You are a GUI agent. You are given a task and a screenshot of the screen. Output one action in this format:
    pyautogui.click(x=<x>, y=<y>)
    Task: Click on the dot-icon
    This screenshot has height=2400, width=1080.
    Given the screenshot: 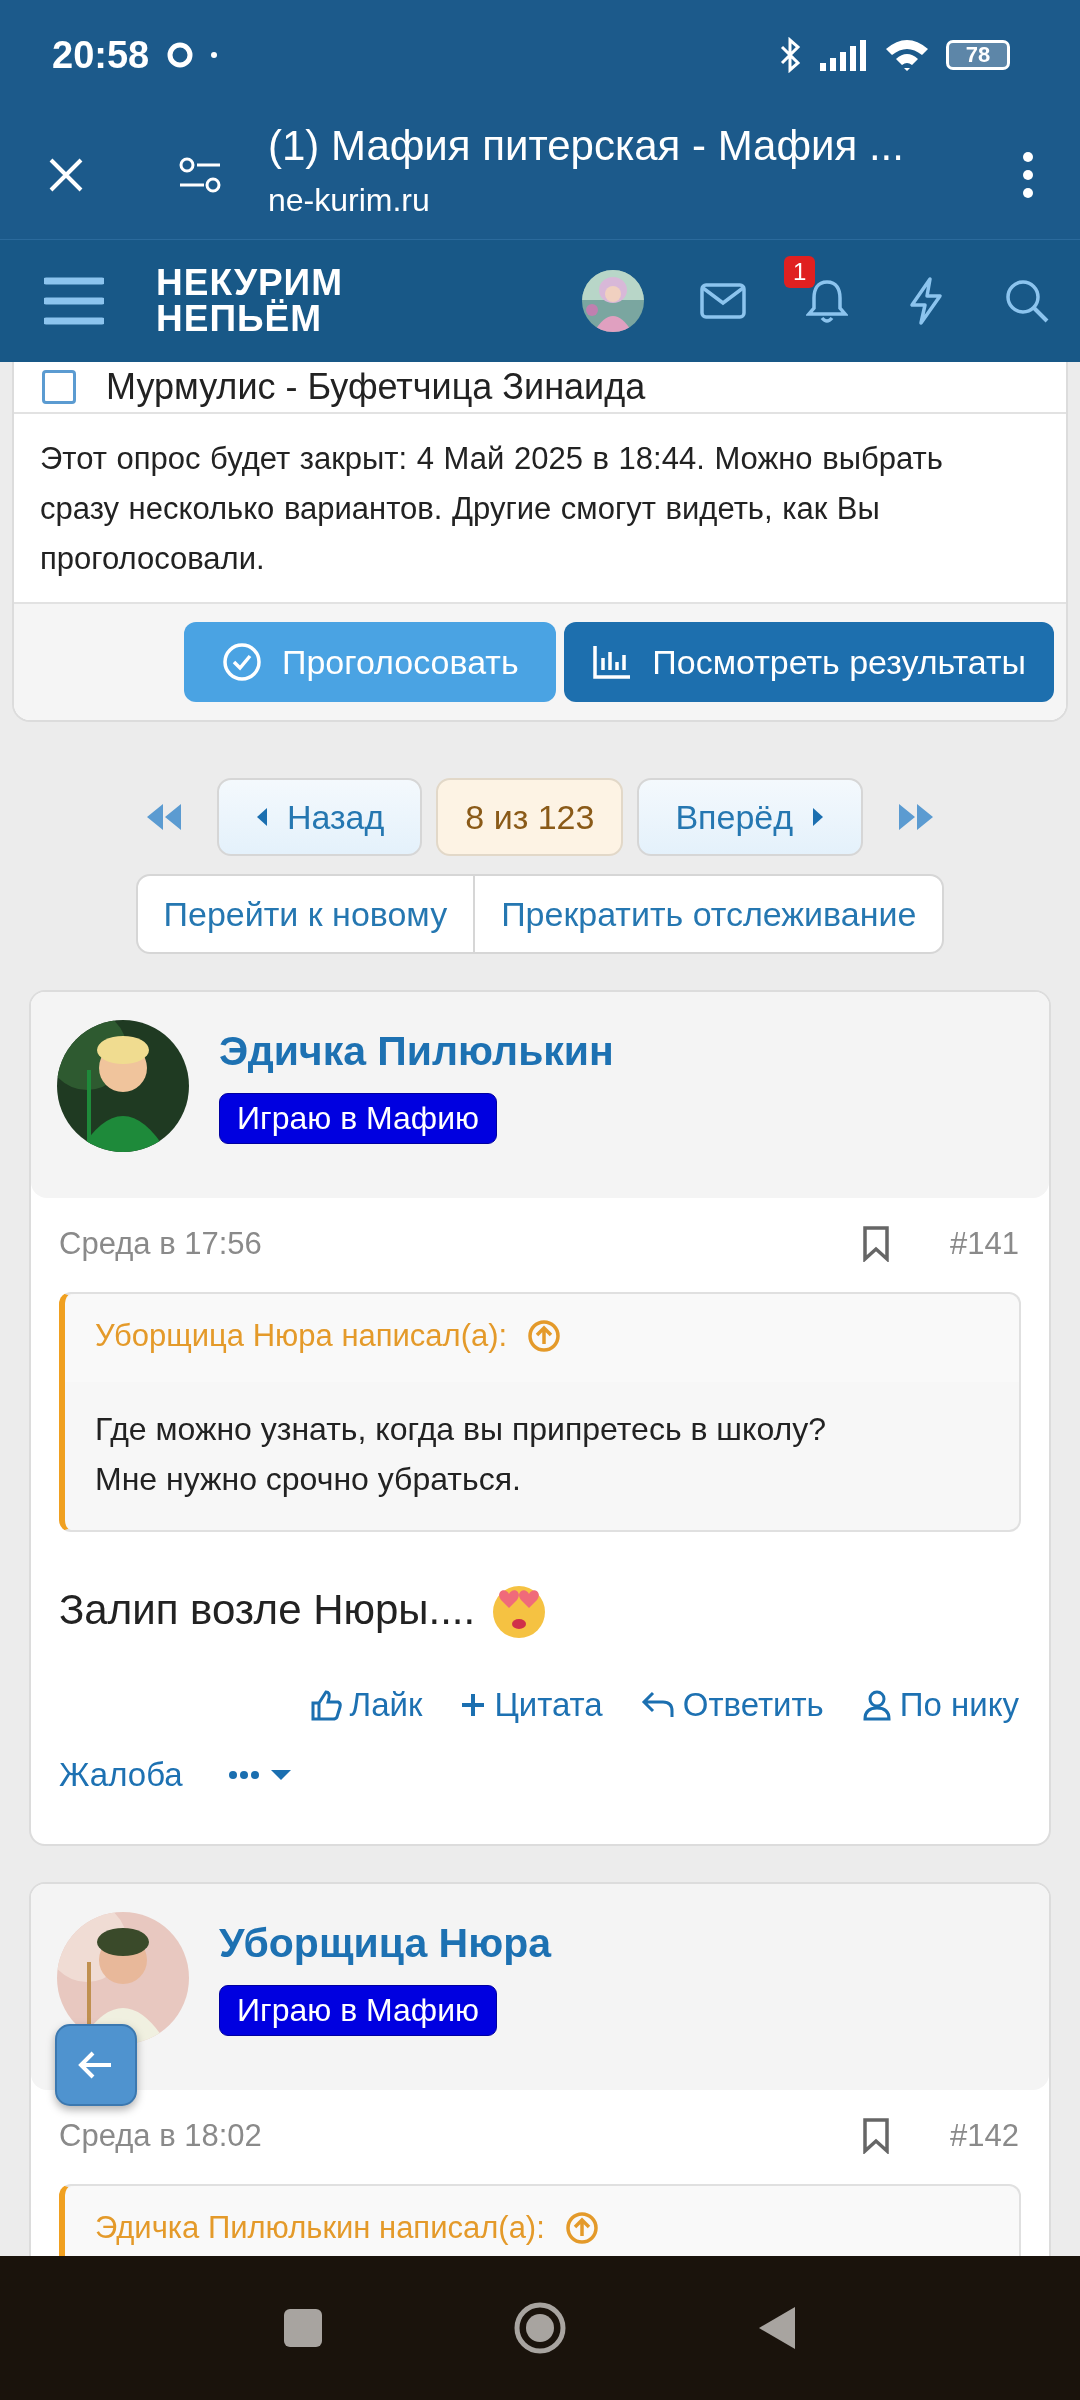 What is the action you would take?
    pyautogui.click(x=214, y=55)
    